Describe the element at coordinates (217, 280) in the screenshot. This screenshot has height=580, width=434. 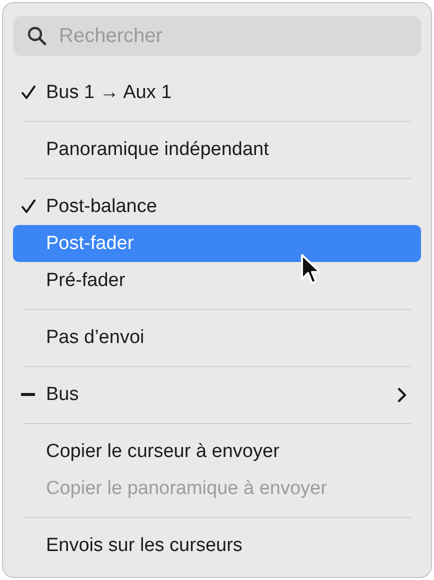
I see `menu-item: Pré-fader` at that location.